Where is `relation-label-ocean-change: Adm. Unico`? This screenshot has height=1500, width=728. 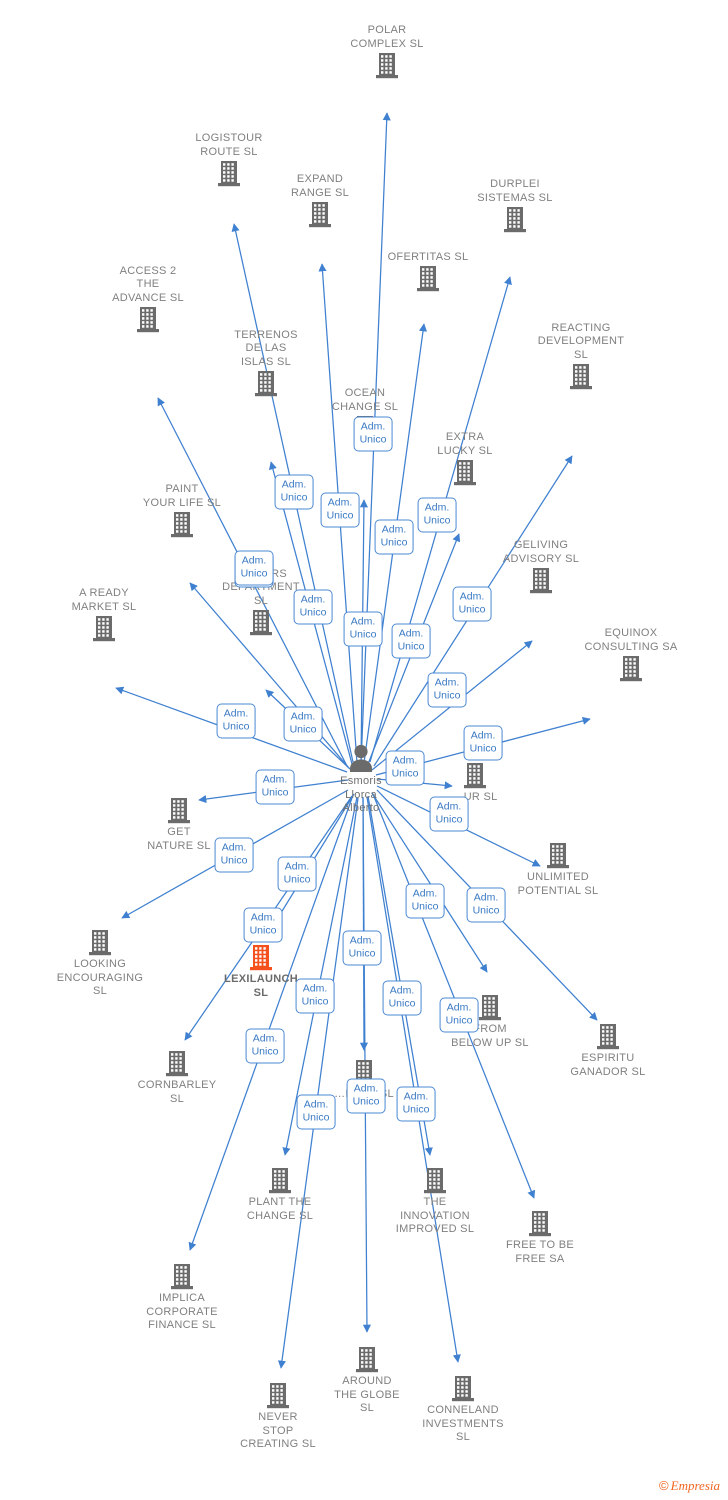
relation-label-ocean-change: Adm. Unico is located at coordinates (363, 629).